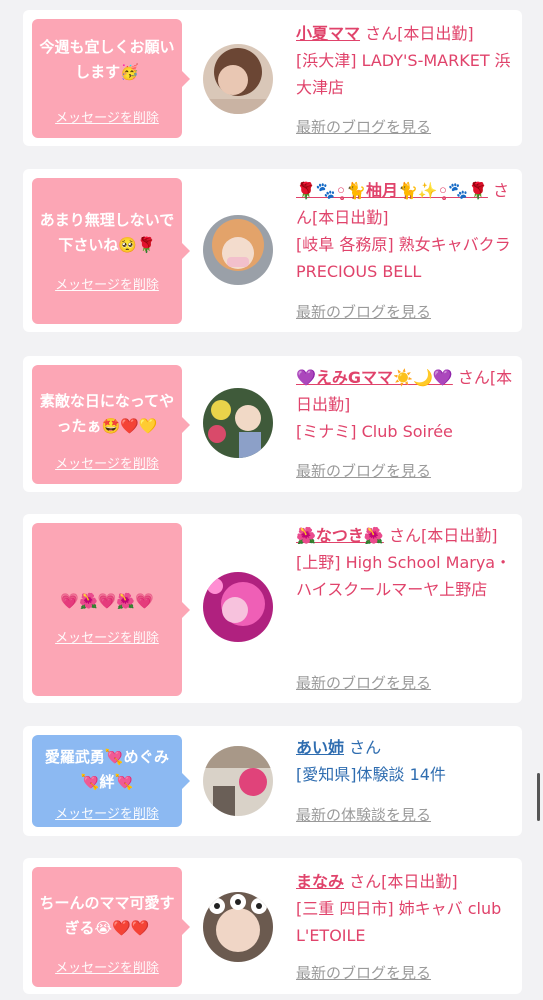 The image size is (543, 1000). I want to click on message-bubble: 今週も宜しくお願いします🥳 メッセージを削除, so click(111, 78).